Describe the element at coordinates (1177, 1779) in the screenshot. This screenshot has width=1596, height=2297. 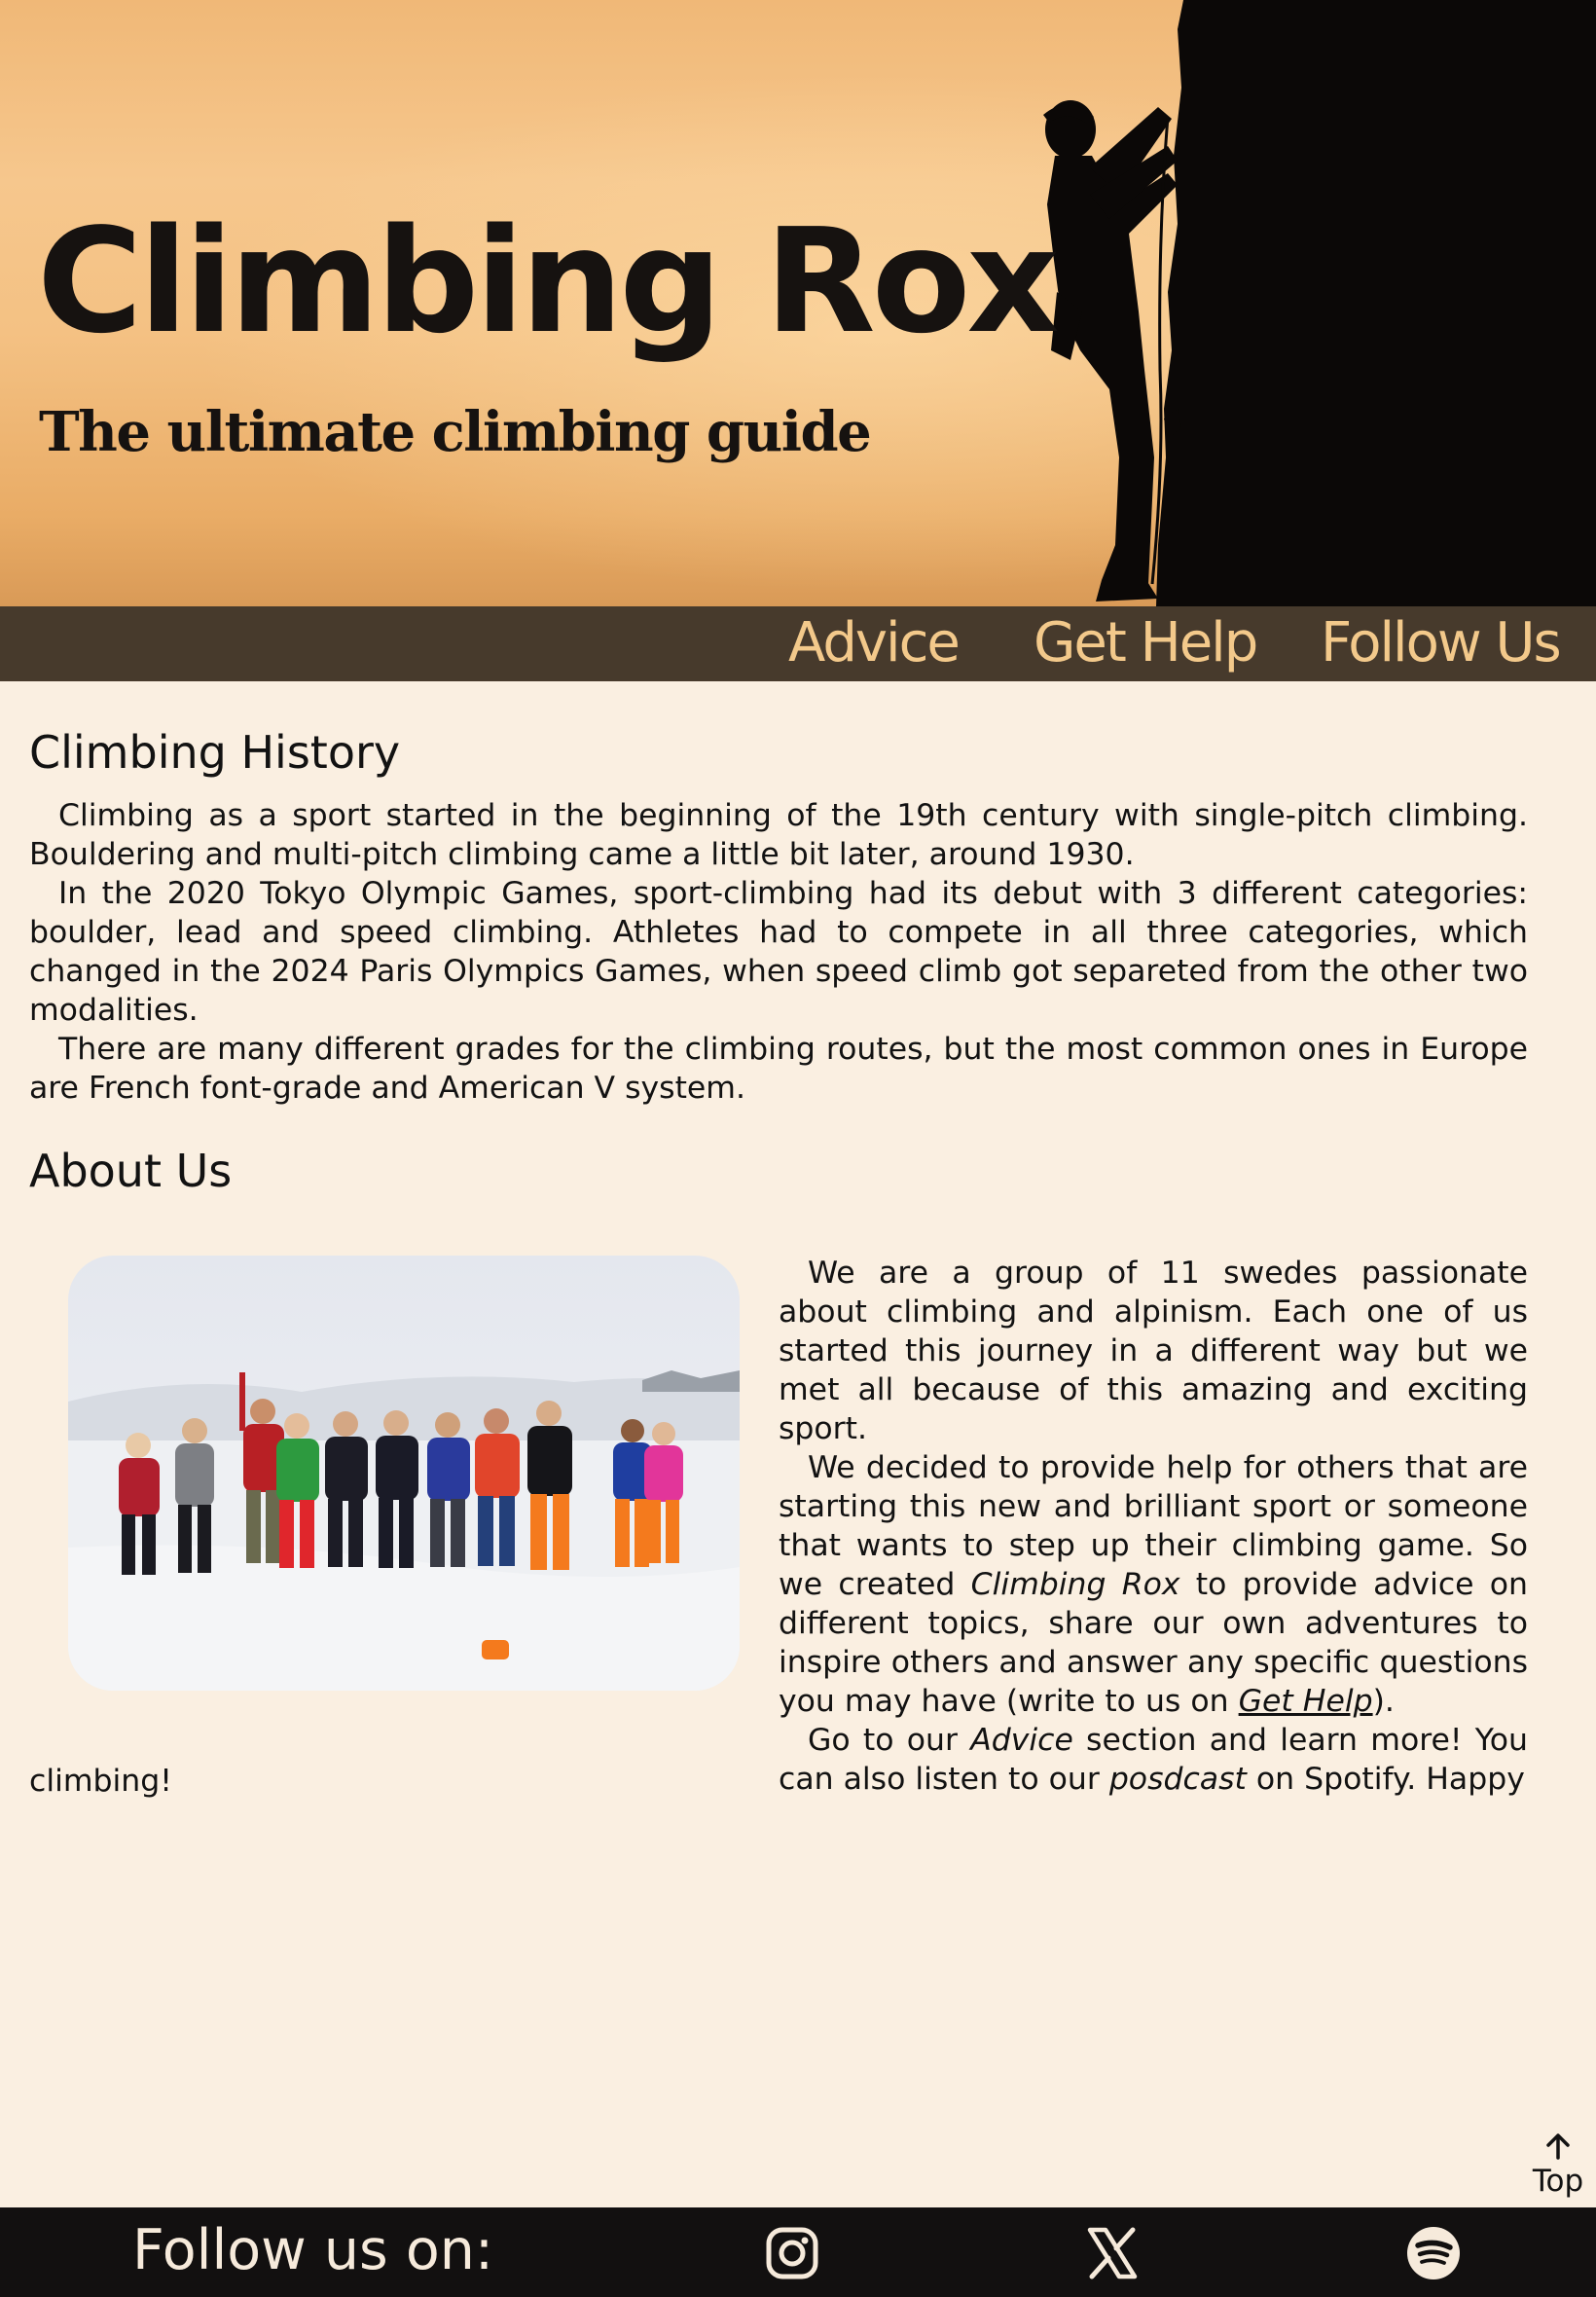
I see `podcast-emphasis: posdcast` at that location.